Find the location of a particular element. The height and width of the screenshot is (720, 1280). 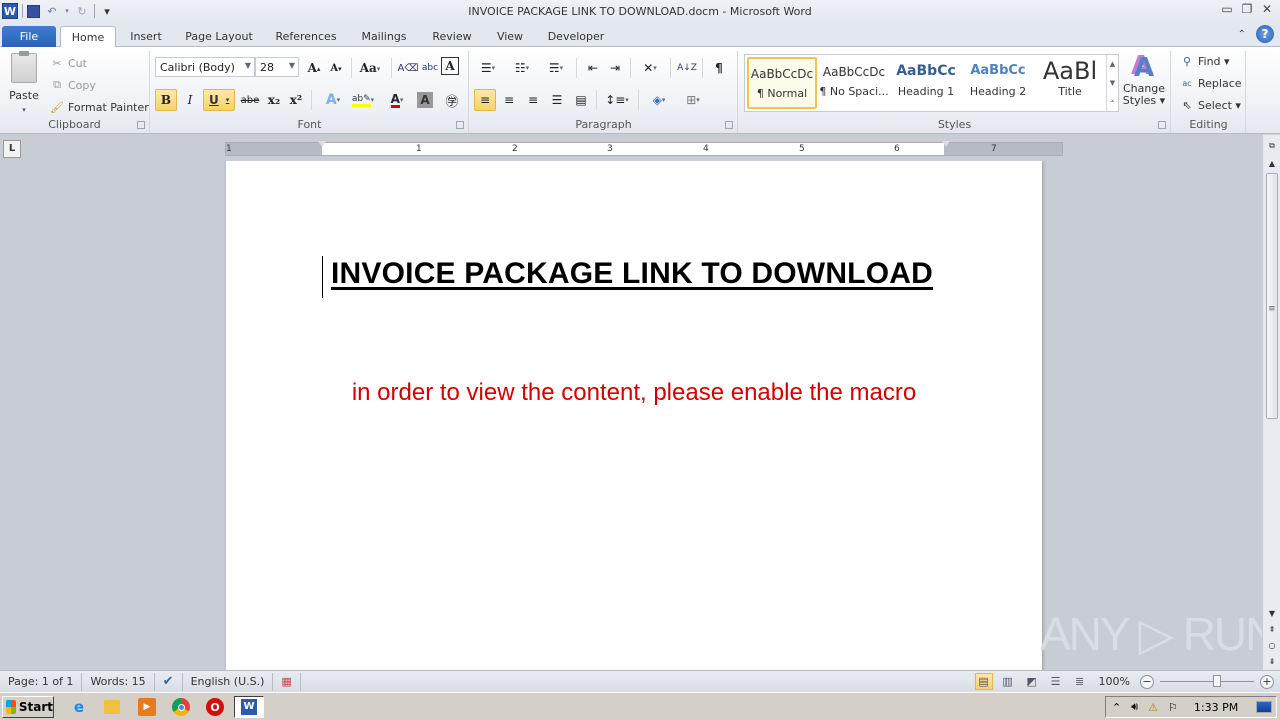

draft-view-icon: ≣ is located at coordinates (1080, 681).